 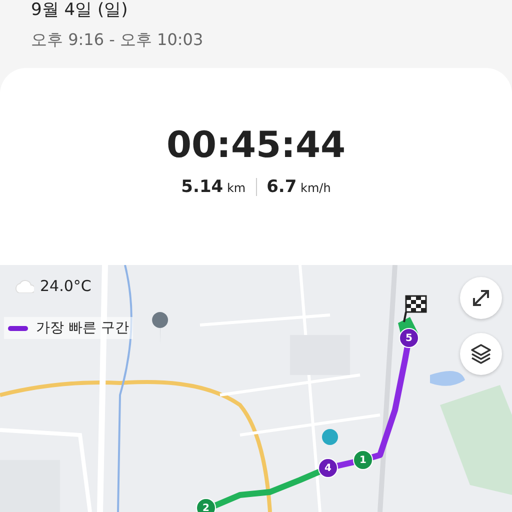 I want to click on temperature: 24.0°C, so click(x=66, y=286).